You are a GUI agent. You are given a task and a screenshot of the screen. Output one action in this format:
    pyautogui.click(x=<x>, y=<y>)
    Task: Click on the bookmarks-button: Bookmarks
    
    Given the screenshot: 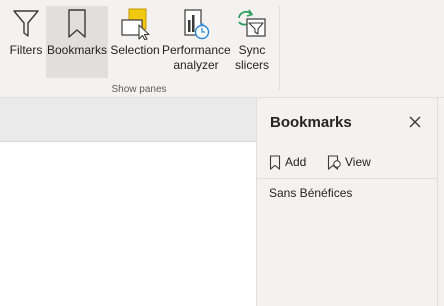 What is the action you would take?
    pyautogui.click(x=77, y=42)
    